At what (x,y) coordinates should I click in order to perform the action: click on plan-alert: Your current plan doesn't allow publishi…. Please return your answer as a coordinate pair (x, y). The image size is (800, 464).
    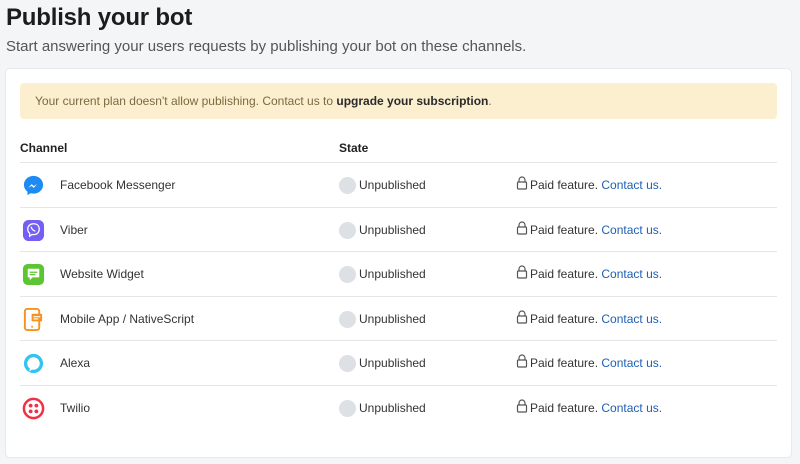
    Looking at the image, I should click on (398, 101).